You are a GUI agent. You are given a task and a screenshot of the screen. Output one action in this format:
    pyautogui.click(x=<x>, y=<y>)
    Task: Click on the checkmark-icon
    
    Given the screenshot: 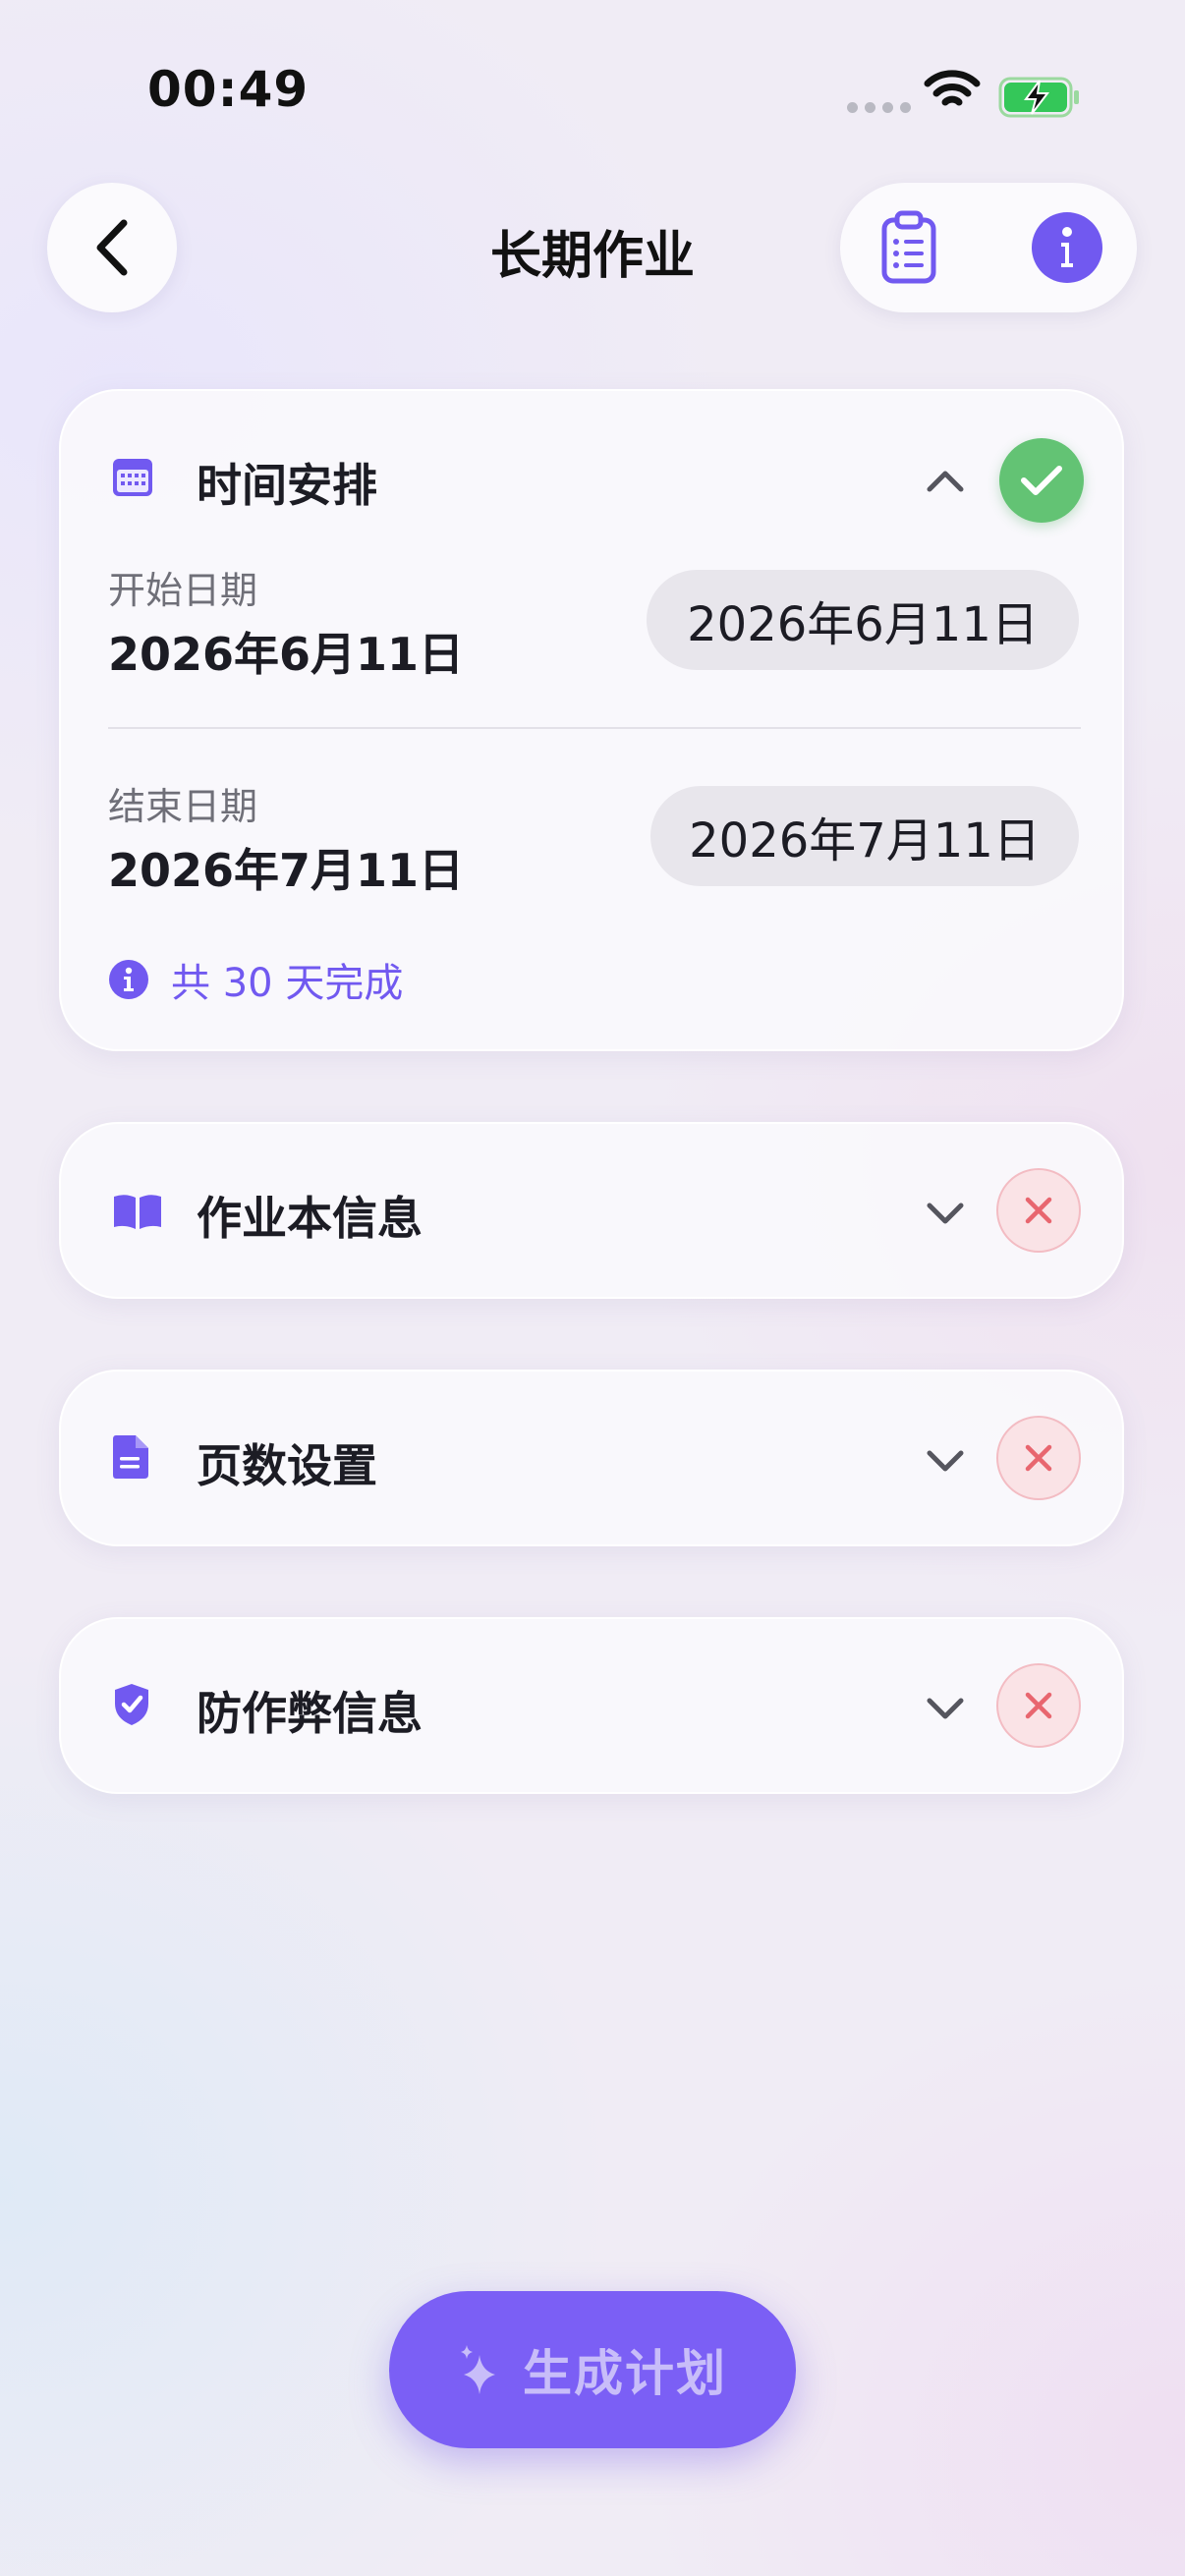 What is the action you would take?
    pyautogui.click(x=1041, y=480)
    